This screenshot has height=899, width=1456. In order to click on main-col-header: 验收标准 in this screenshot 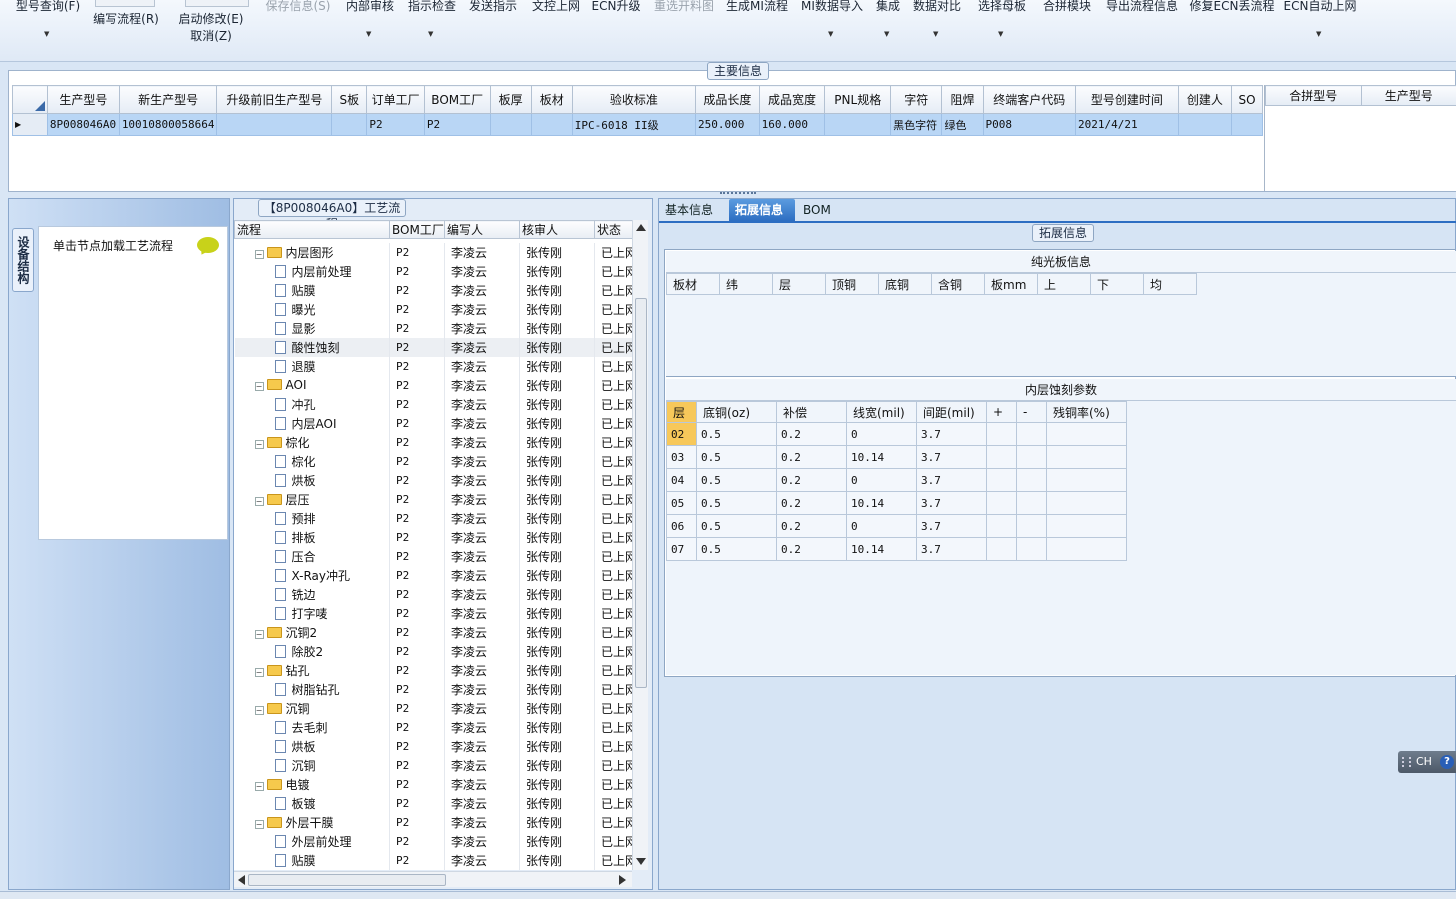, I will do `click(633, 99)`.